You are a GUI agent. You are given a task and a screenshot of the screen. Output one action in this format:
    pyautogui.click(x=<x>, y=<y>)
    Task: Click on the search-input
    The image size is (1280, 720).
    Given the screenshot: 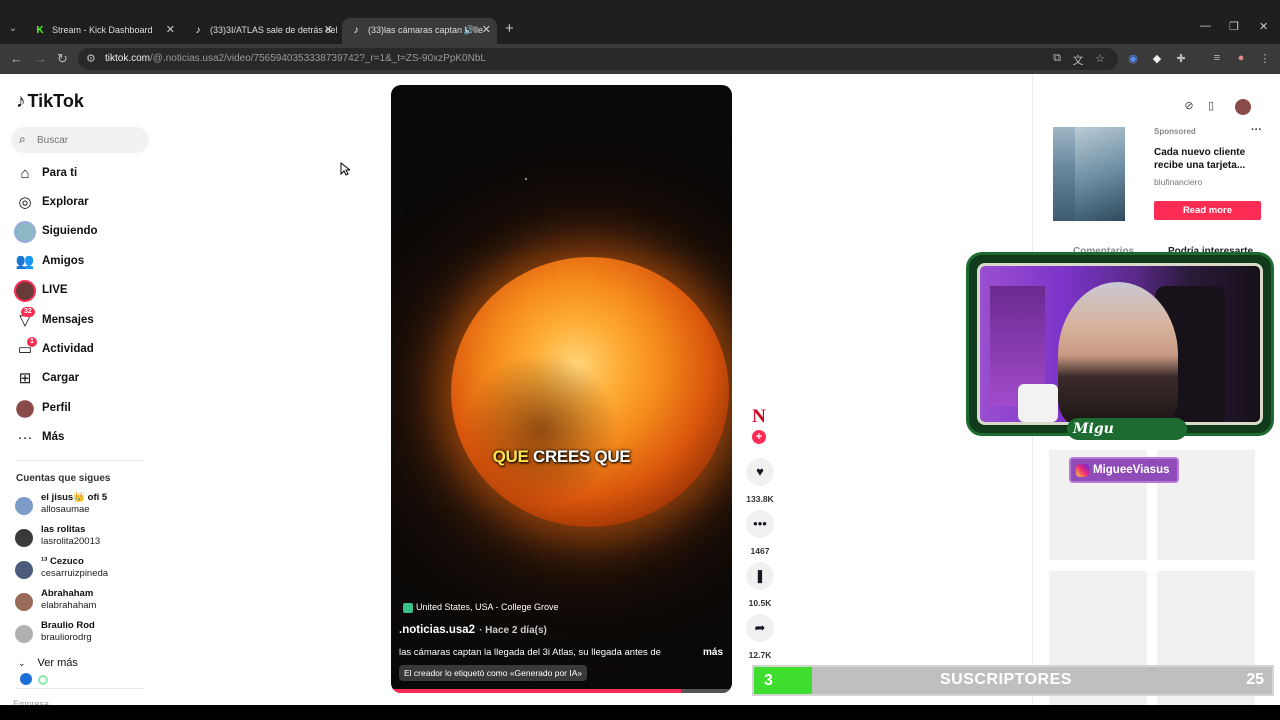 What is the action you would take?
    pyautogui.click(x=89, y=140)
    